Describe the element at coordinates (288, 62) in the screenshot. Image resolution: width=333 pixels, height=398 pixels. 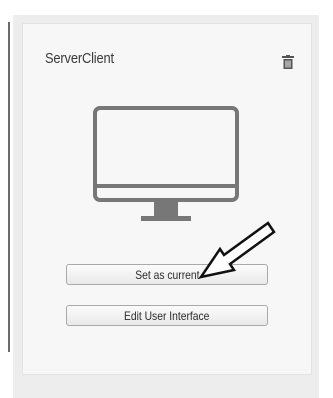
I see `trash-icon` at that location.